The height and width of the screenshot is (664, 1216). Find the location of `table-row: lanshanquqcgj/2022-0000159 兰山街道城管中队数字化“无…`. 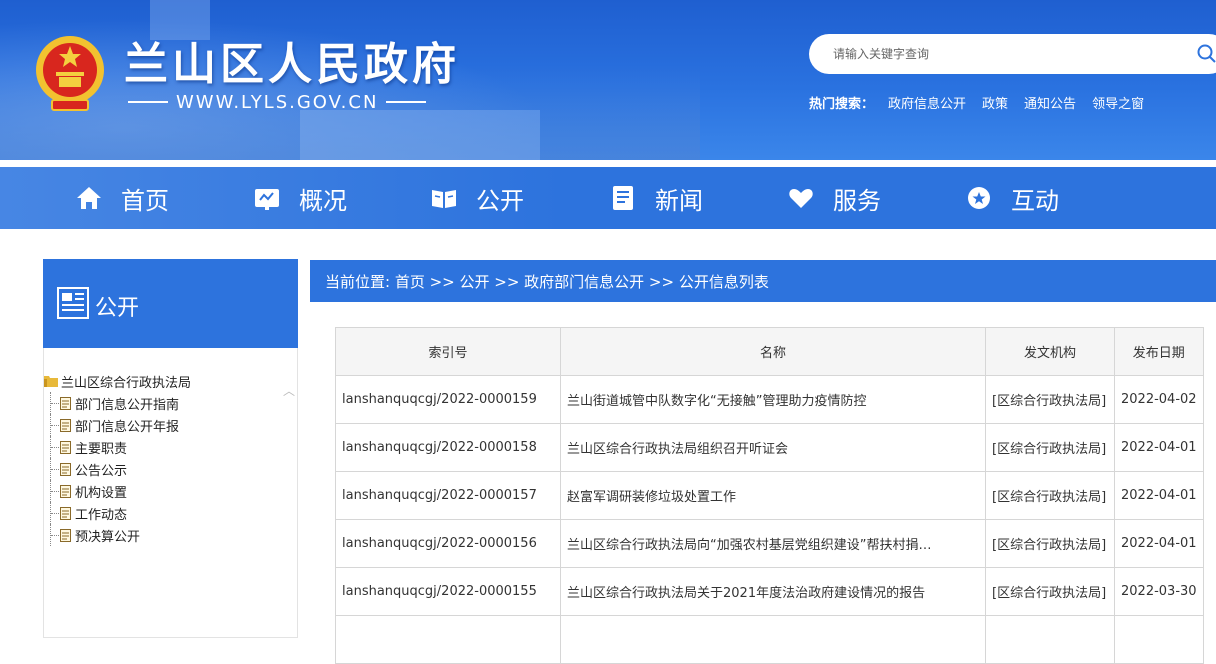

table-row: lanshanquqcgj/2022-0000159 兰山街道城管中队数字化“无… is located at coordinates (769, 399).